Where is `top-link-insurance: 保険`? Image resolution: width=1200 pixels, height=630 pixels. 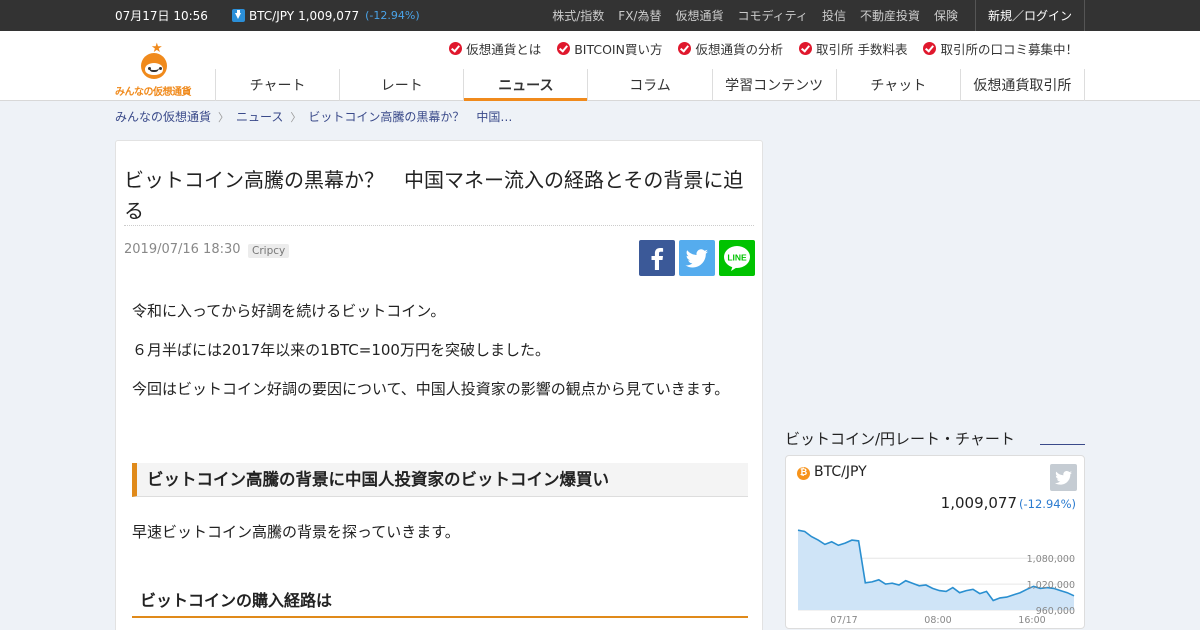
top-link-insurance: 保険 is located at coordinates (946, 15).